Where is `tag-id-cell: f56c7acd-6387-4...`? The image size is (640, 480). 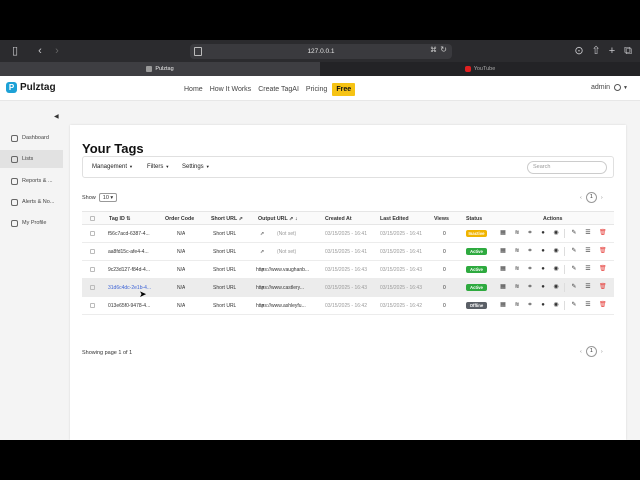 tag-id-cell: f56c7acd-6387-4... is located at coordinates (134, 234).